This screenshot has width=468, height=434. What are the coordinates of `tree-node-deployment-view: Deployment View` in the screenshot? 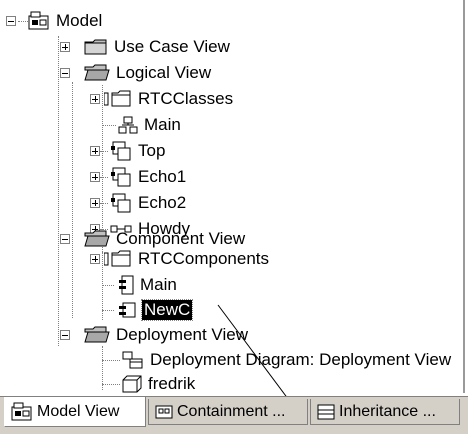 It's located at (154, 335).